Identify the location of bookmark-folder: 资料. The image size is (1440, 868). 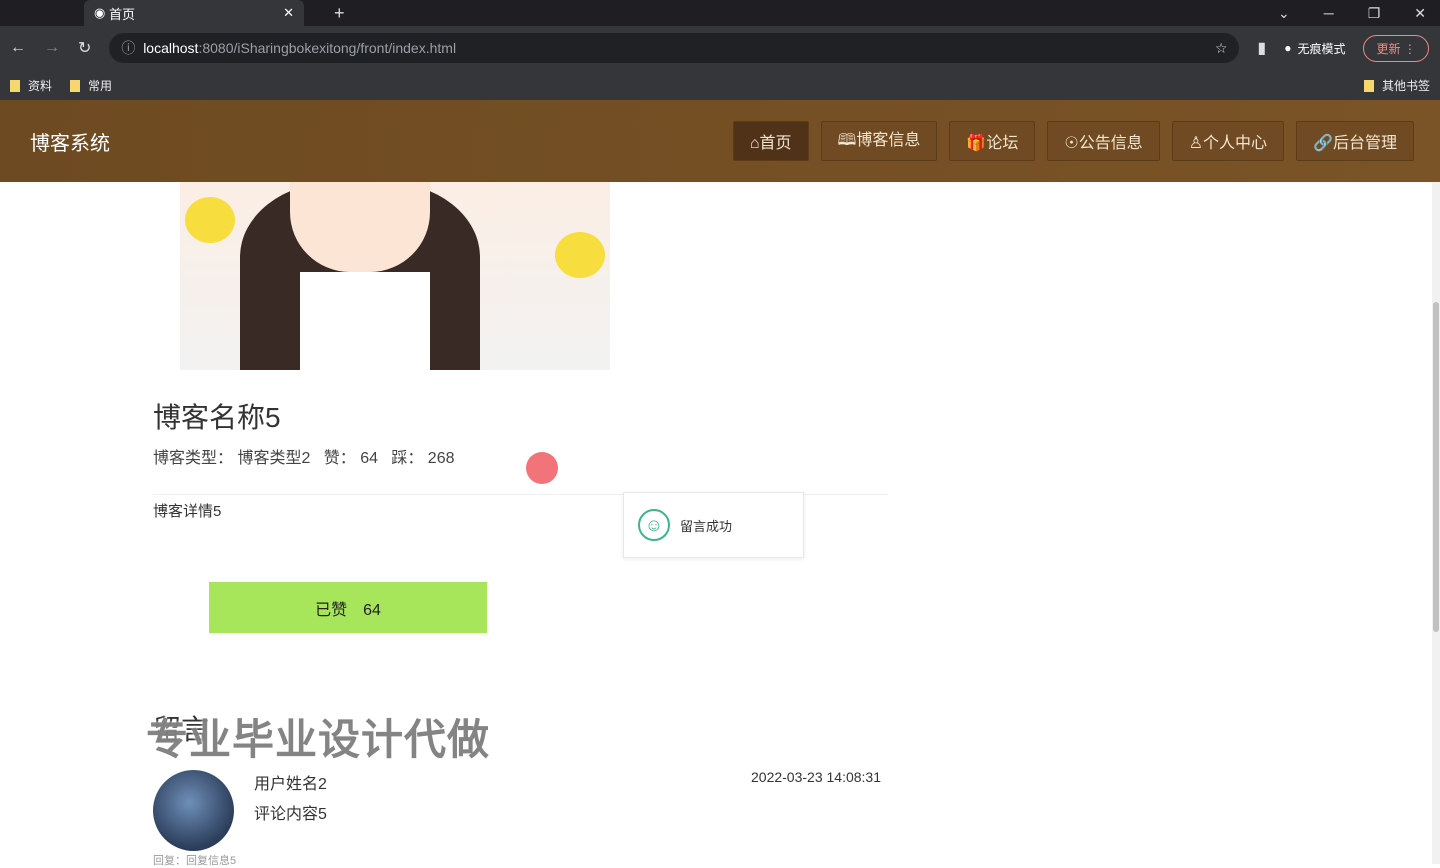
(31, 85).